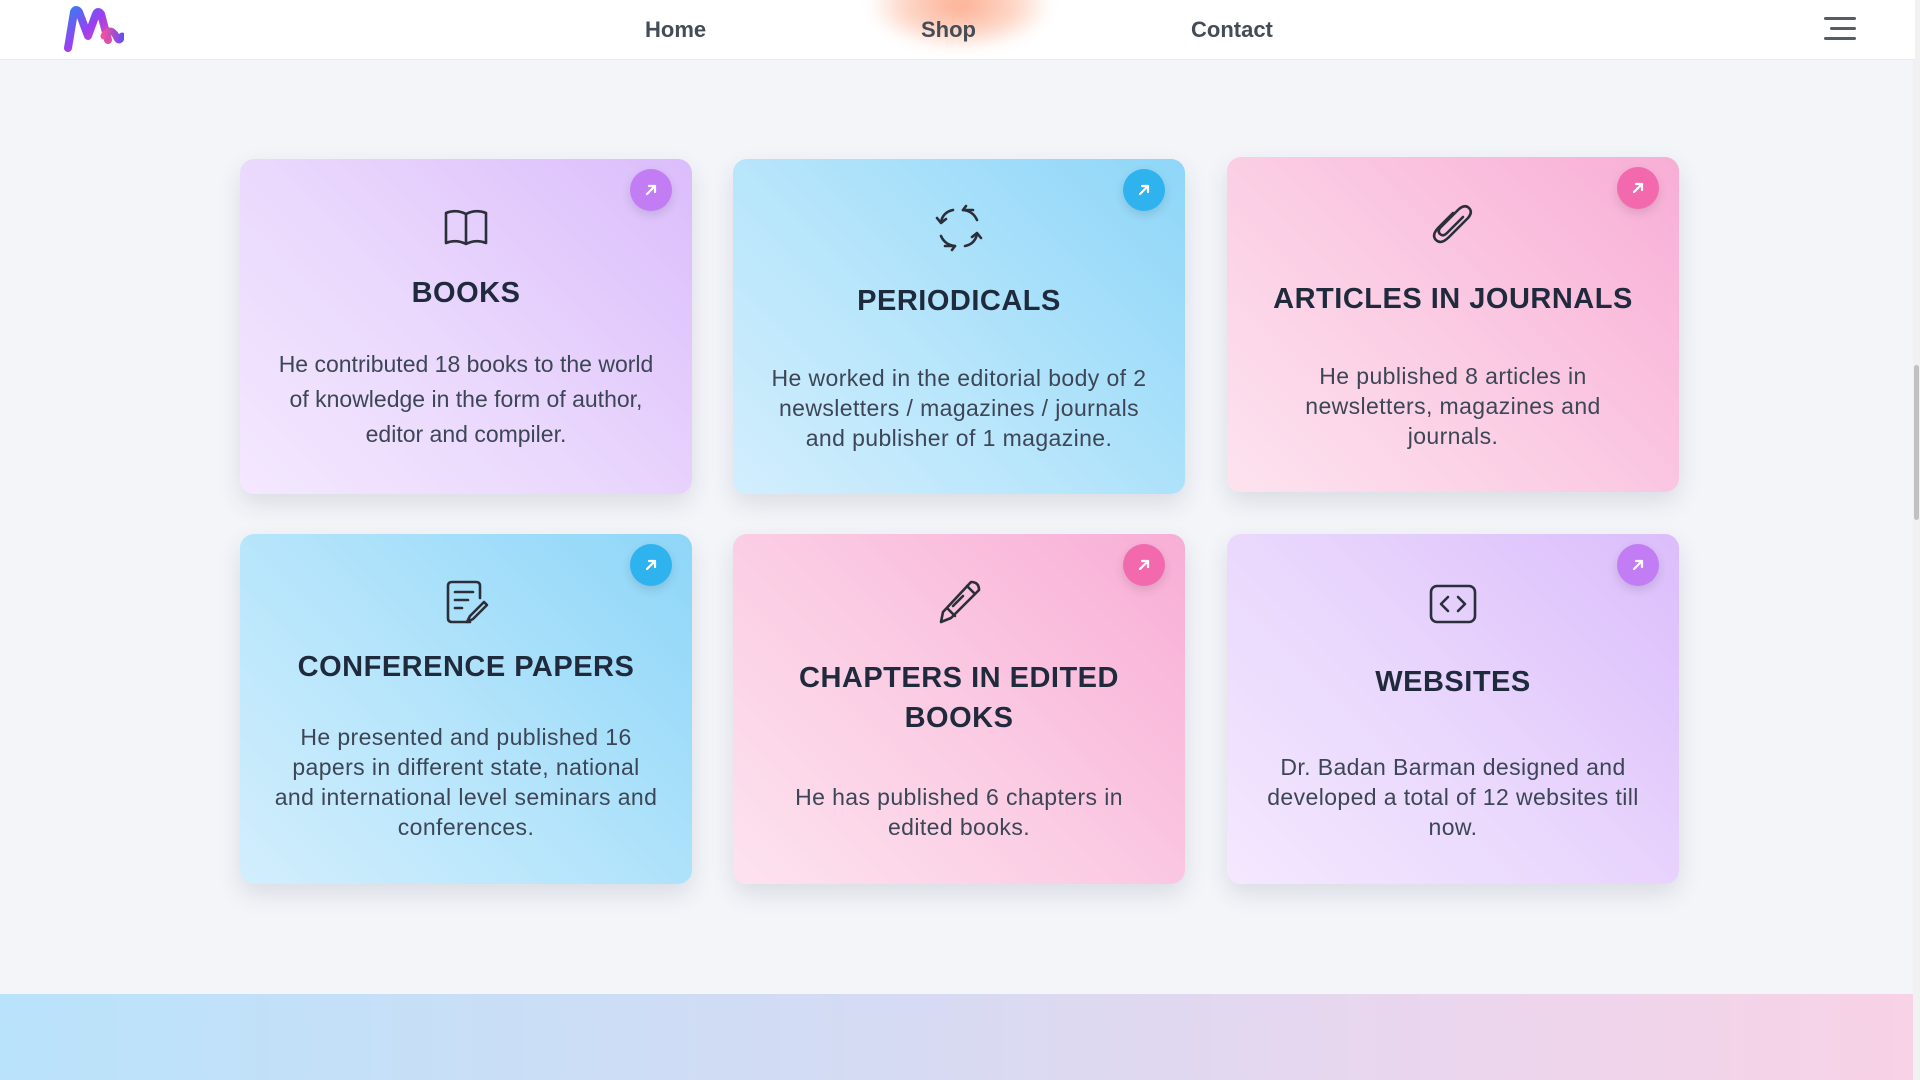 The height and width of the screenshot is (1080, 1920). What do you see at coordinates (466, 667) in the screenshot?
I see `card-title: CONFERENCE PAPERS` at bounding box center [466, 667].